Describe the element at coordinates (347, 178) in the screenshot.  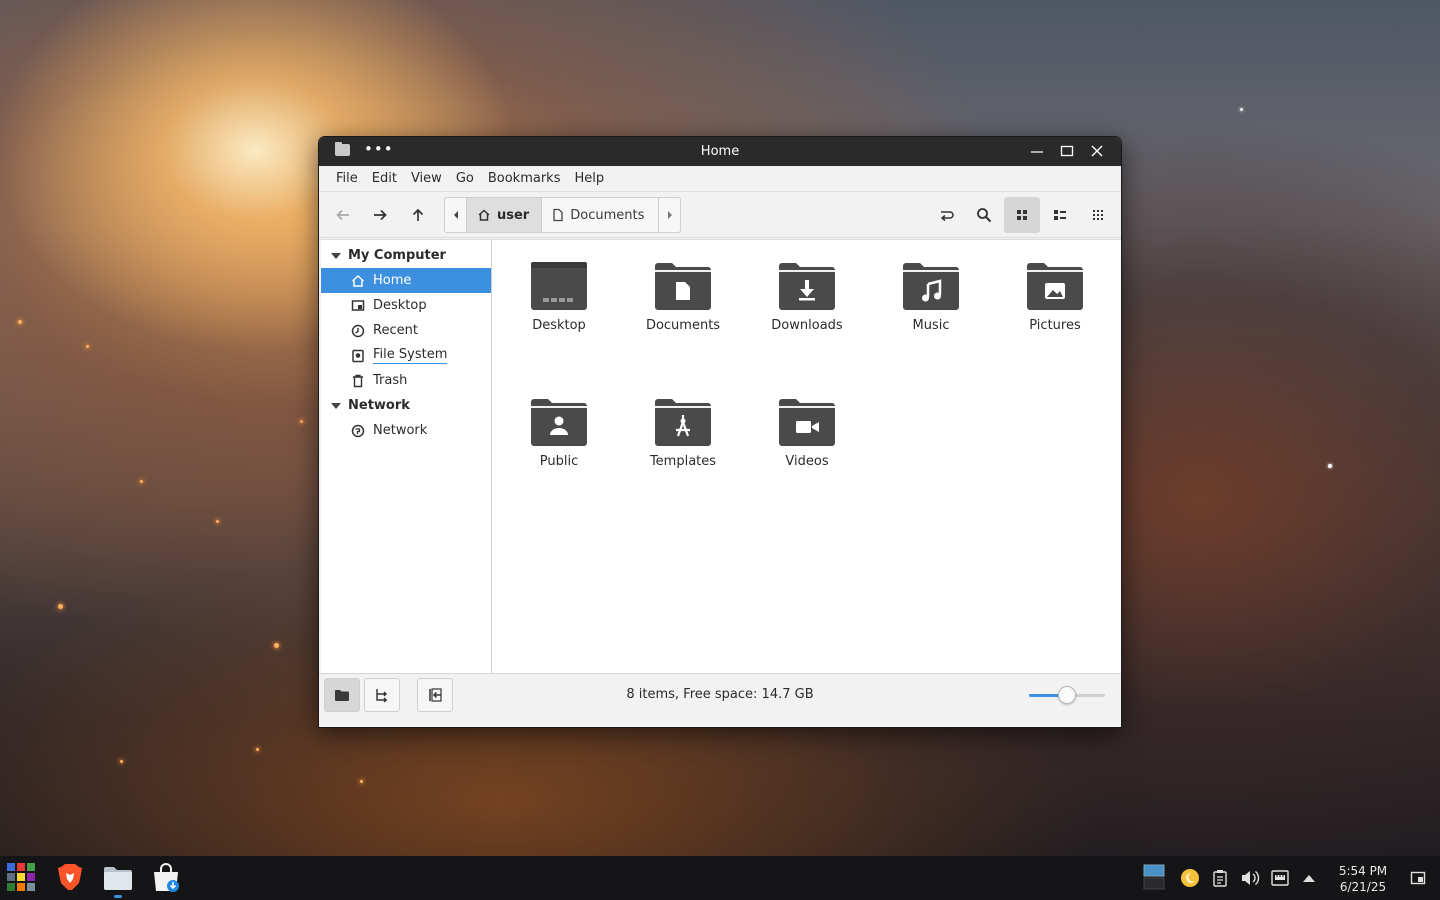
I see `menu-file: File` at that location.